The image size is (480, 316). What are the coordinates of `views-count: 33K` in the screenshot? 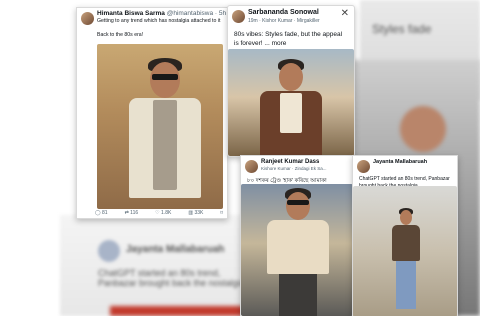 It's located at (199, 213).